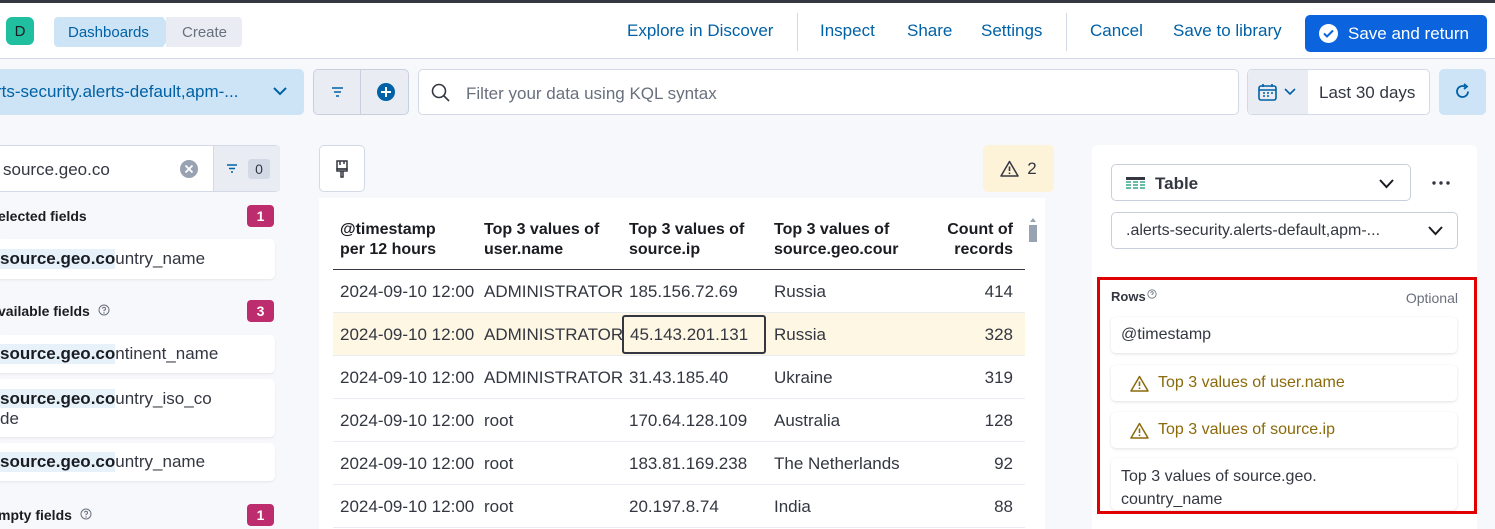 Image resolution: width=1495 pixels, height=529 pixels. I want to click on save-to-library-link: Save to library, so click(1227, 31).